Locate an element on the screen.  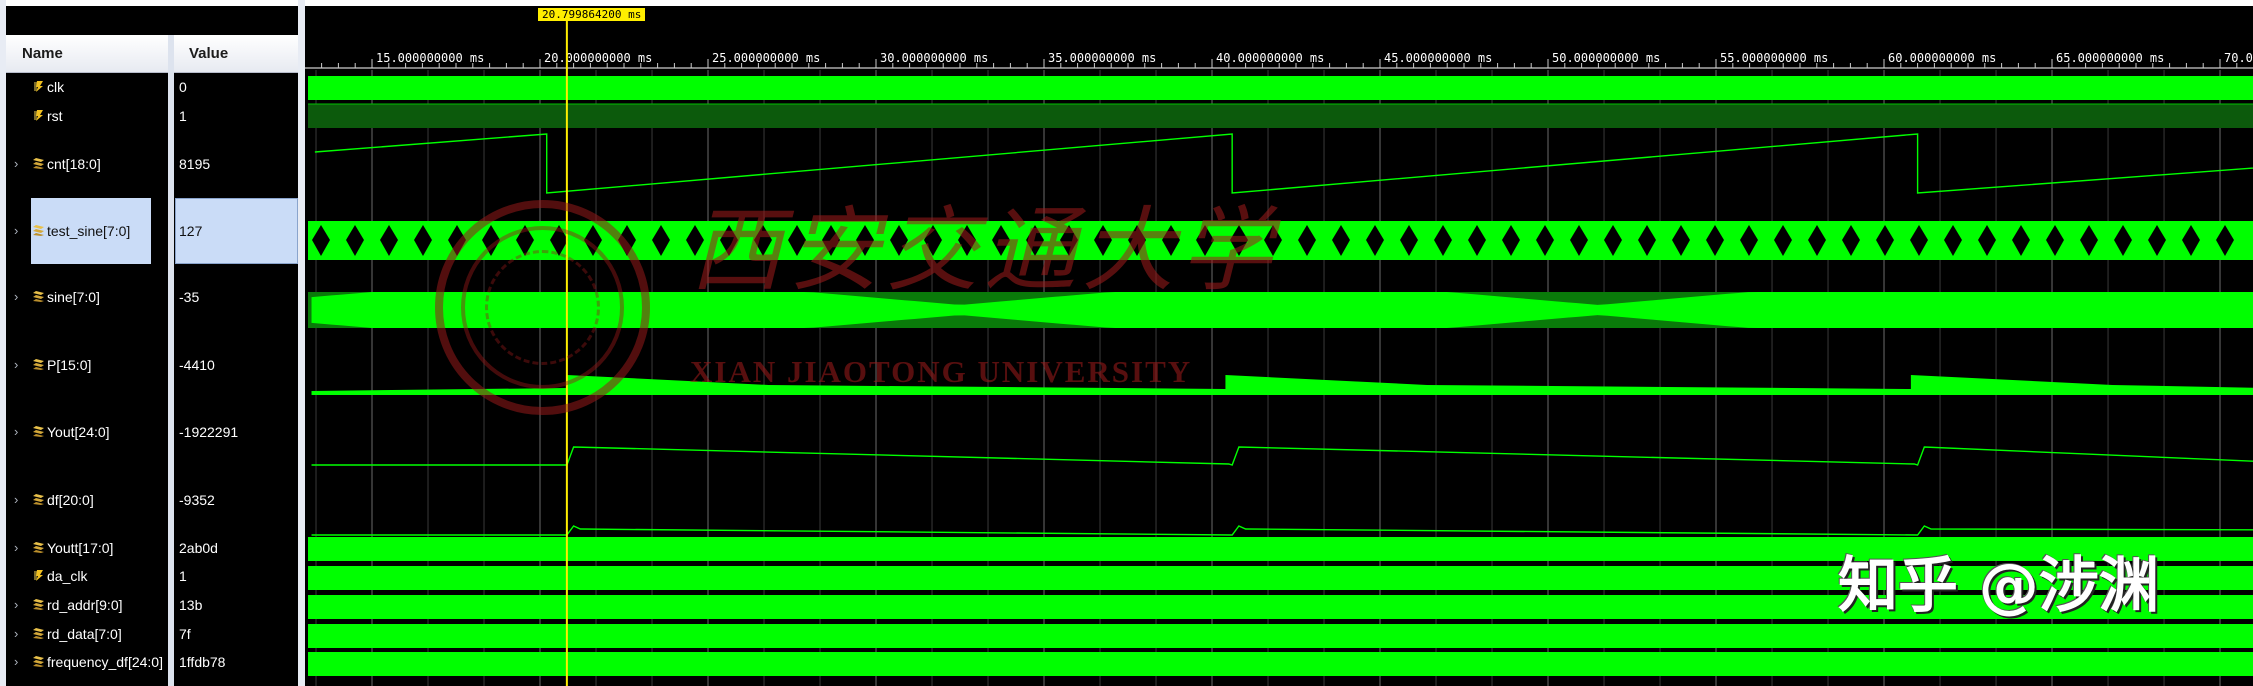
signal-name: df[20:0] is located at coordinates (70, 500).